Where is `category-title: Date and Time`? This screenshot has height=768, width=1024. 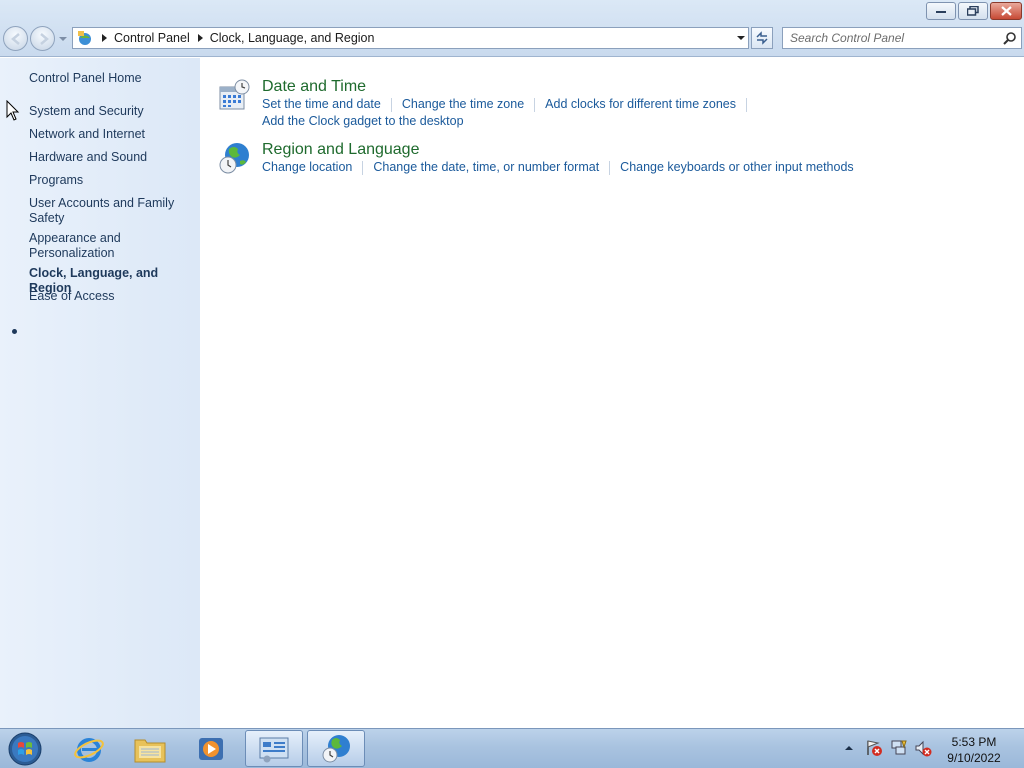 category-title: Date and Time is located at coordinates (314, 87).